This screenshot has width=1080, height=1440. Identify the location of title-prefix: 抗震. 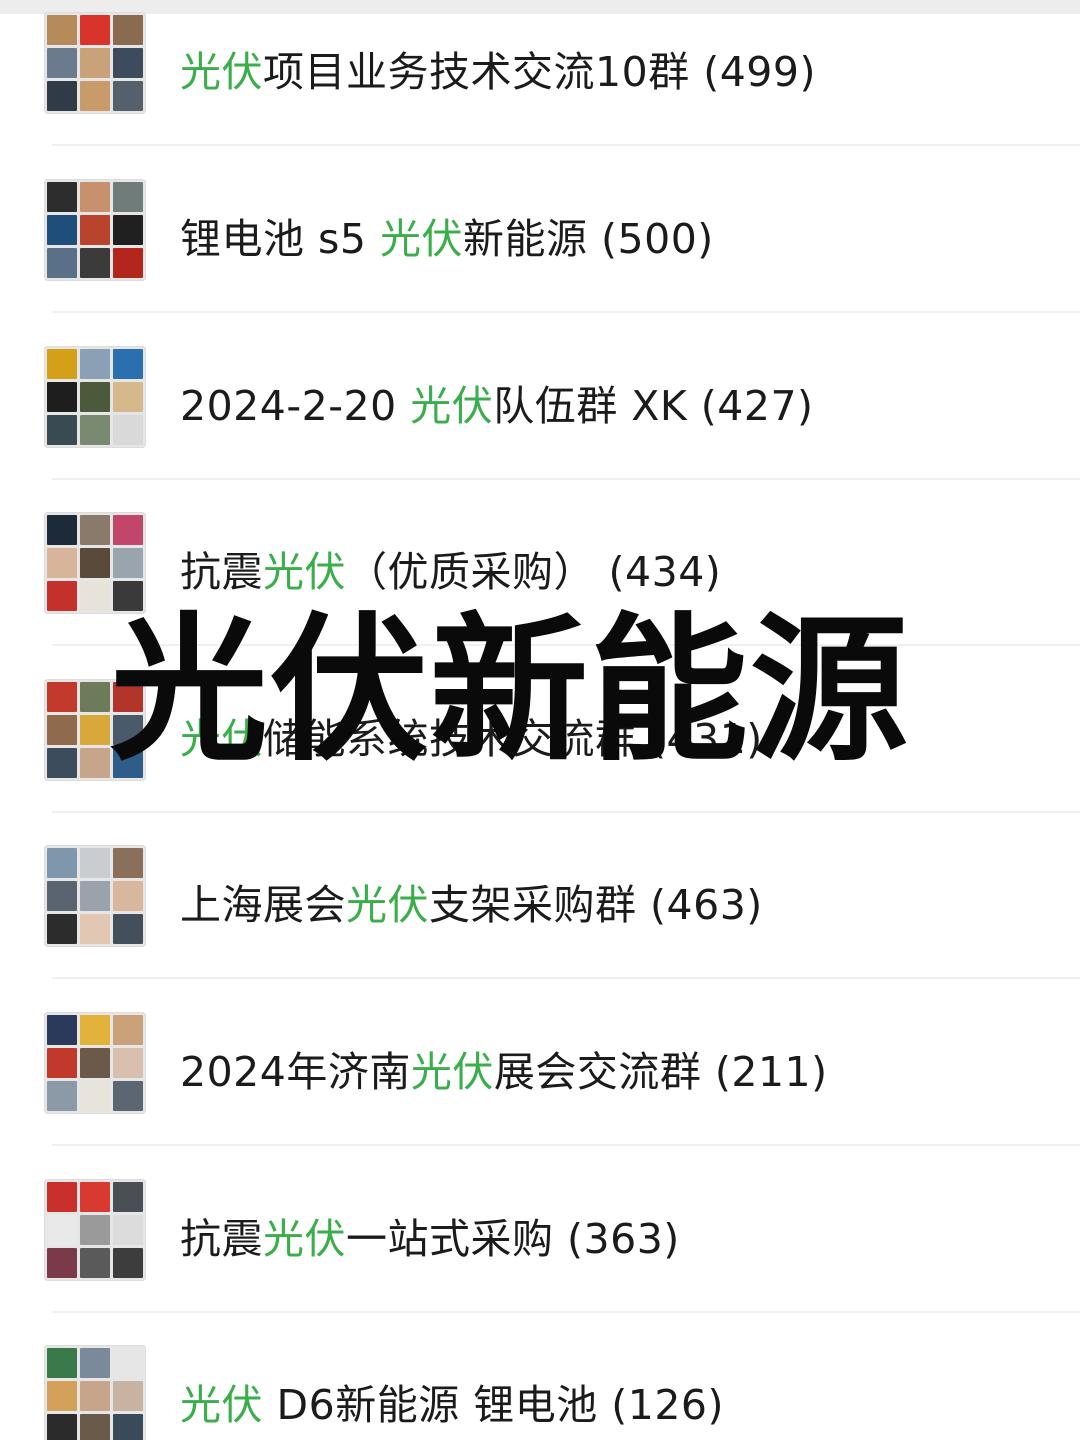
(221, 572).